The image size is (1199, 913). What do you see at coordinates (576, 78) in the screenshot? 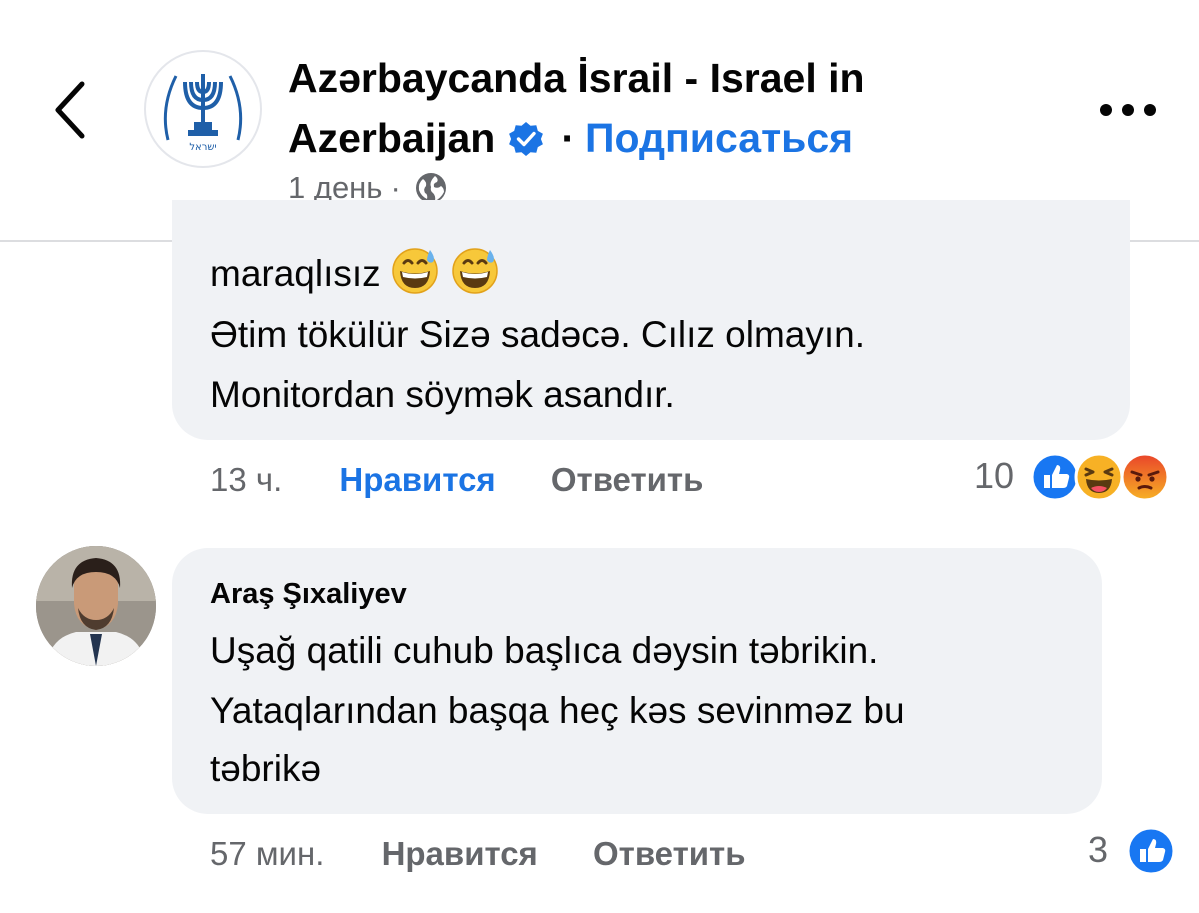
I see `page-name-line1: Azərbaycanda İsrail - Israel in` at bounding box center [576, 78].